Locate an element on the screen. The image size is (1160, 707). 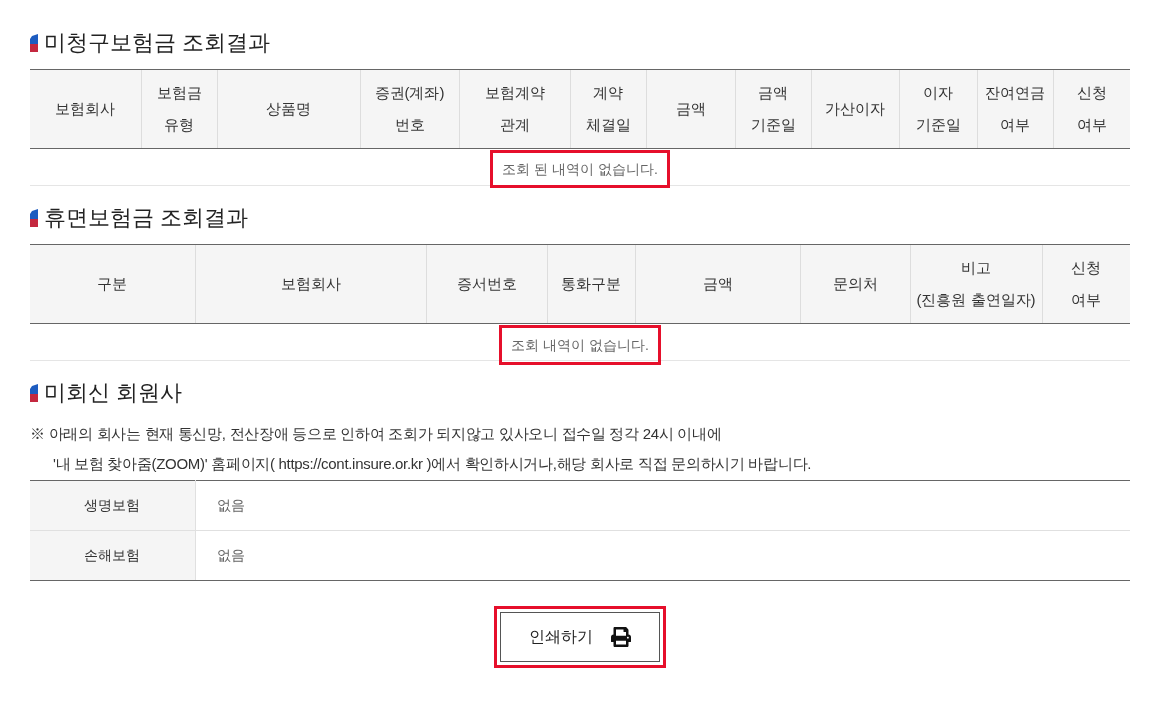
column-header: 잔여연금 여부 is located at coordinates (1015, 109).